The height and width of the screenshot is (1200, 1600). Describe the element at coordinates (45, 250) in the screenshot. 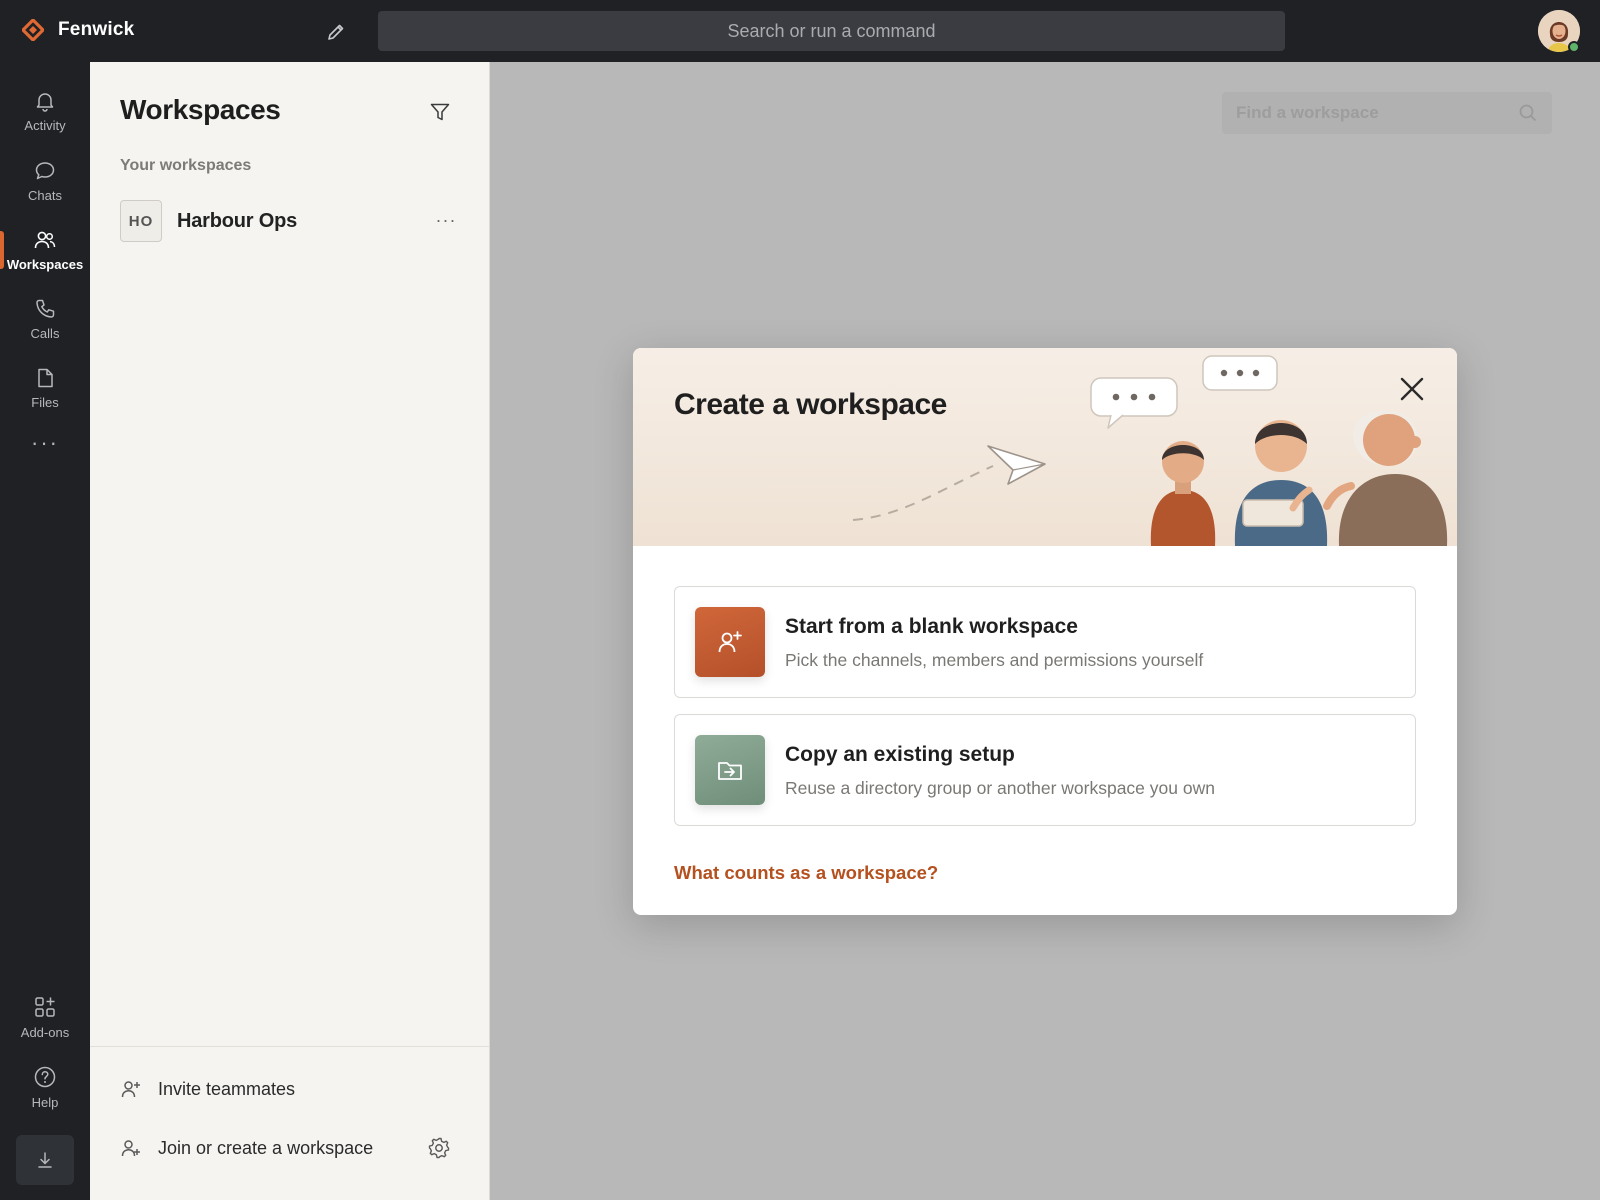

I see `rail-item-workspaces: Workspaces` at that location.